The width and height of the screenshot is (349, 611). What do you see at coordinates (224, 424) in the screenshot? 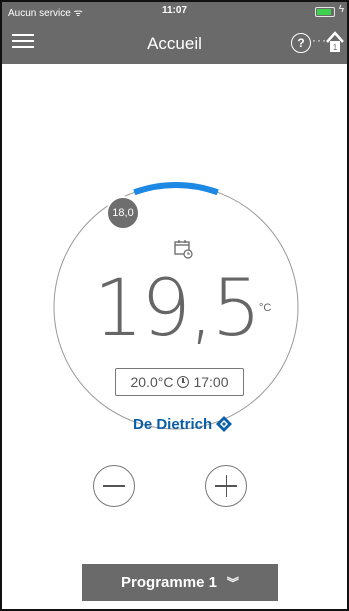
I see `brand-diamond-icon` at bounding box center [224, 424].